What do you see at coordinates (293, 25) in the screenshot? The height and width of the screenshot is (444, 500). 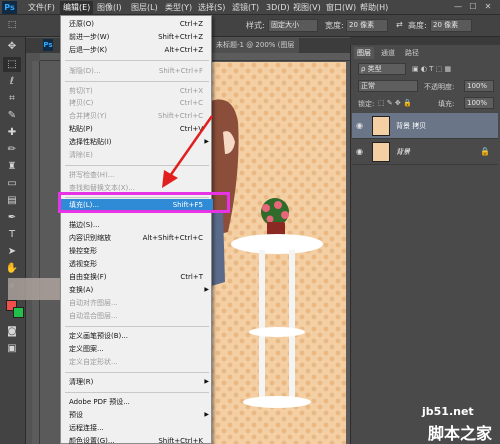 I see `style-select: 固定大小` at bounding box center [293, 25].